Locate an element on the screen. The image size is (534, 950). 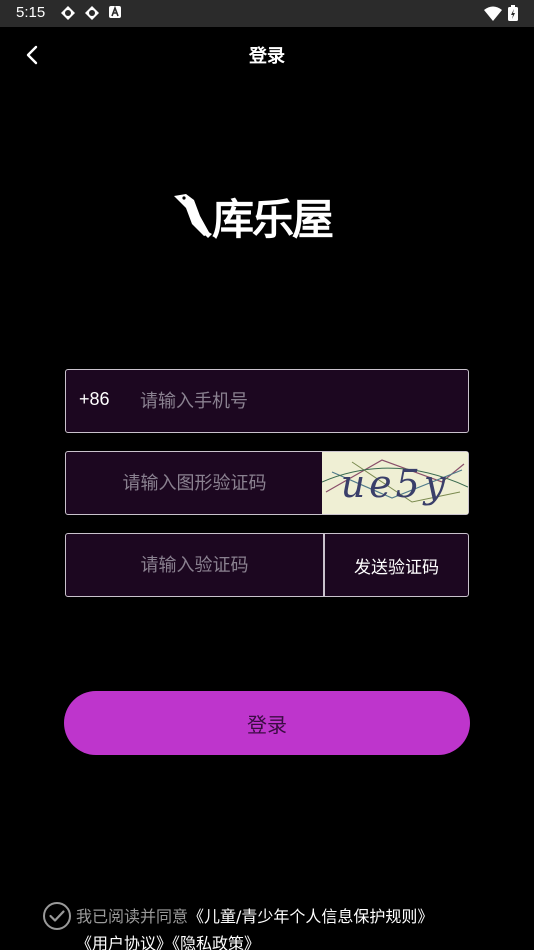
captcha-input is located at coordinates (194, 483).